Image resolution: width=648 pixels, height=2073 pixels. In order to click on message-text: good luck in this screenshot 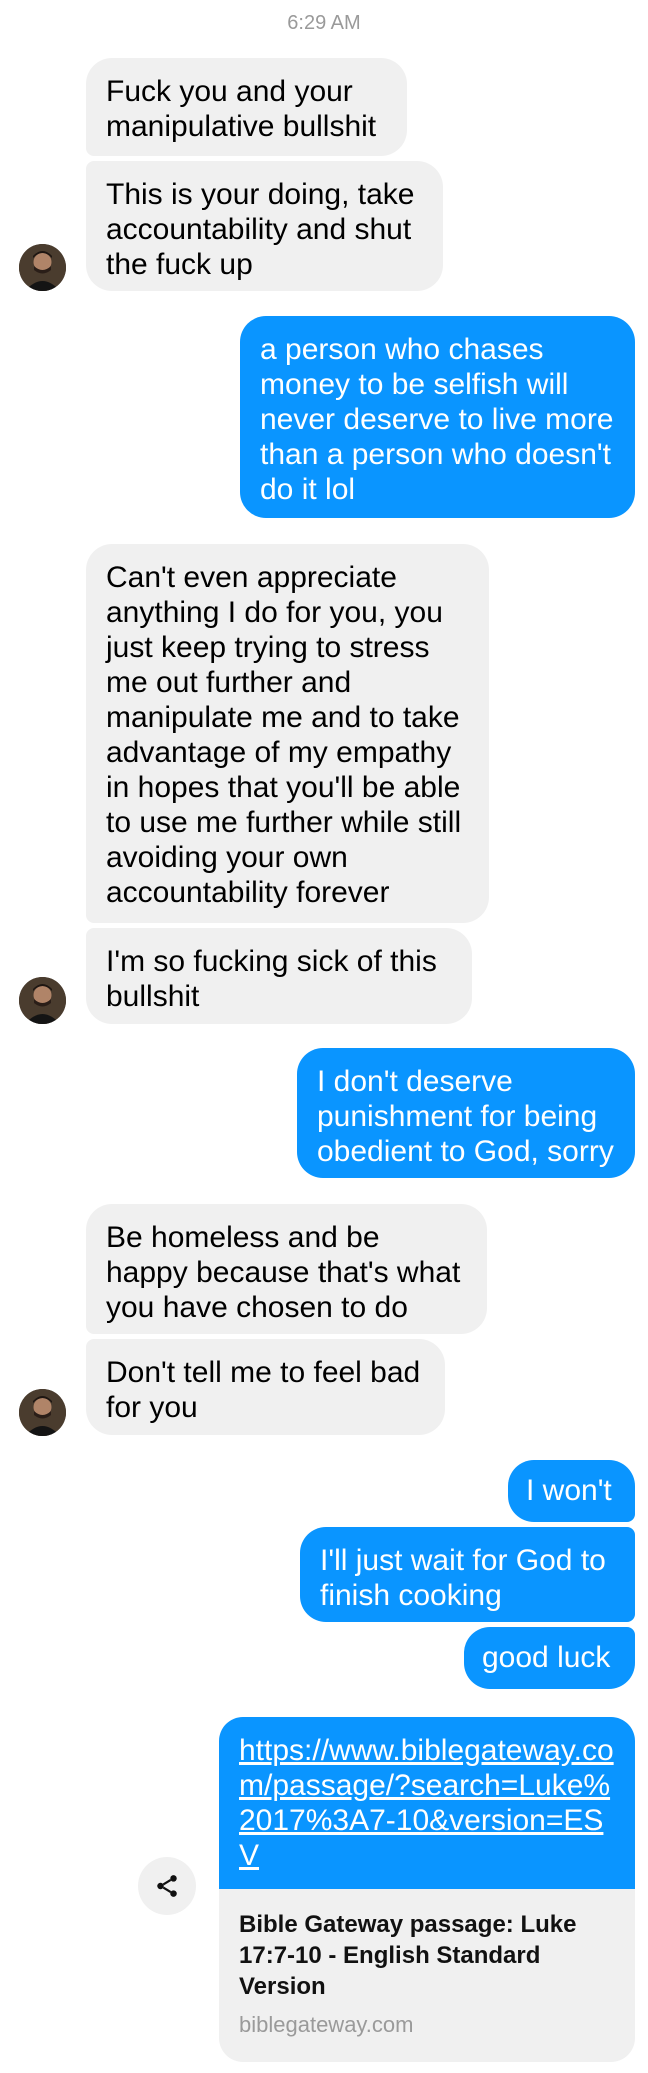, I will do `click(546, 1657)`.